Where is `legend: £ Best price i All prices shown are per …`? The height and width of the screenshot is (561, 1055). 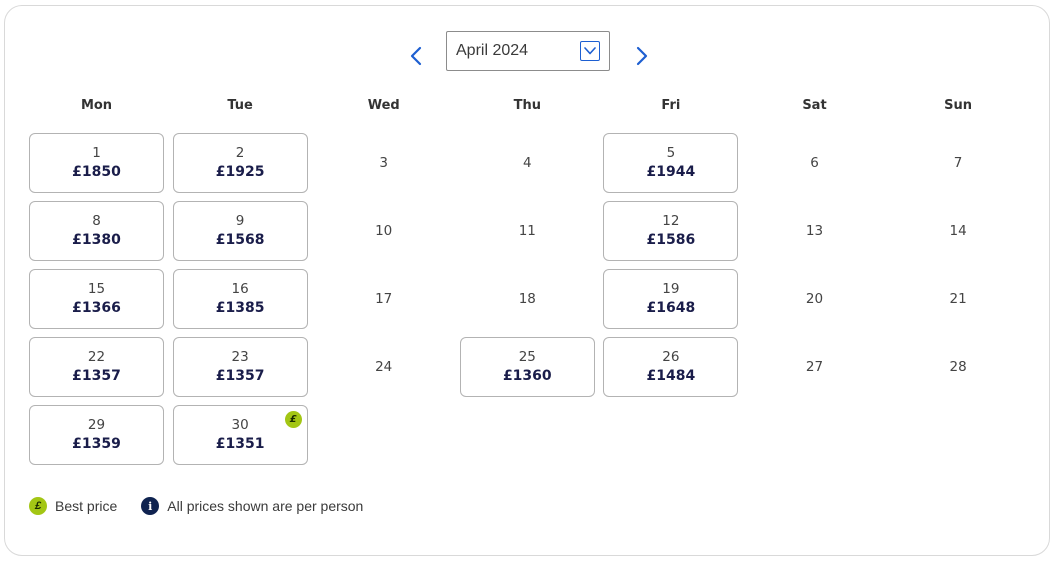 legend: £ Best price i All prices shown are per … is located at coordinates (208, 506).